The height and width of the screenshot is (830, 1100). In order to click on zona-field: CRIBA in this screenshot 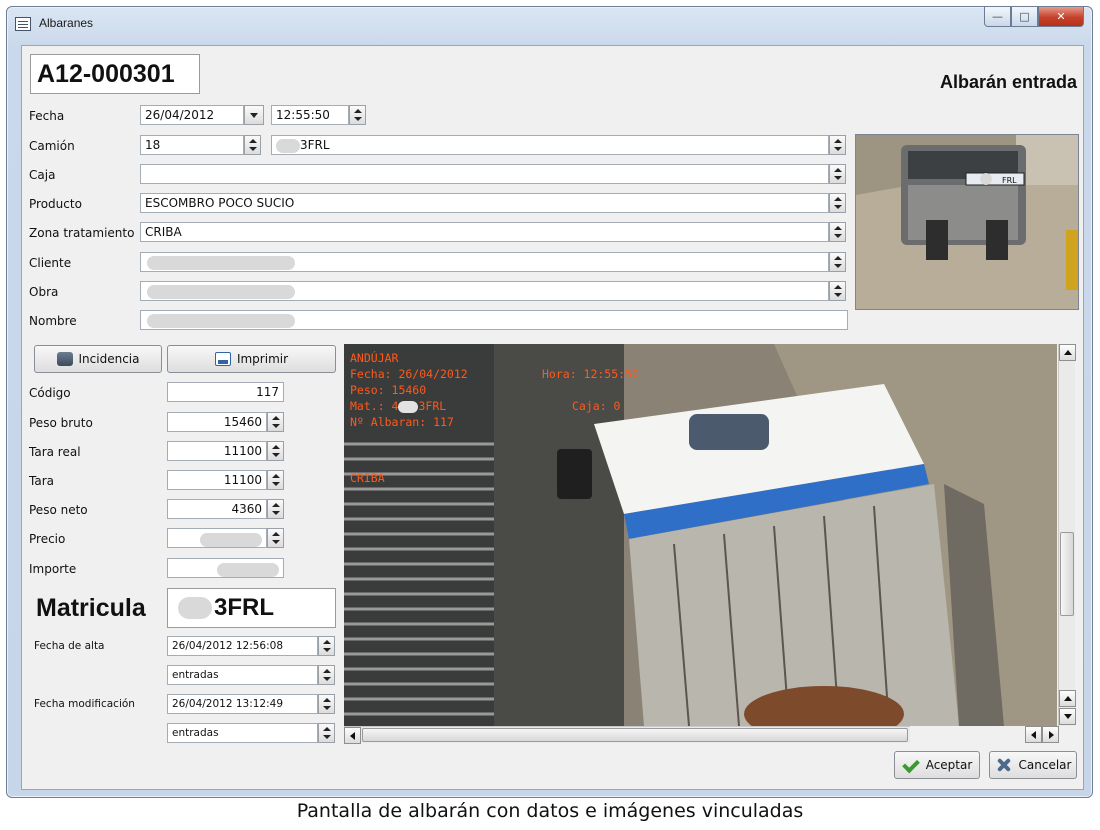, I will do `click(484, 232)`.